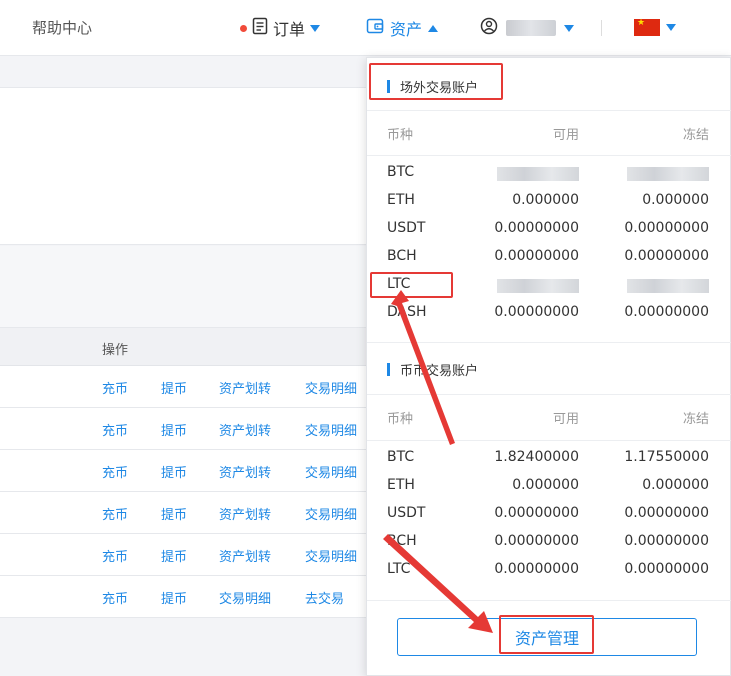 This screenshot has height=676, width=731. I want to click on ops-column-header: 操作, so click(115, 350).